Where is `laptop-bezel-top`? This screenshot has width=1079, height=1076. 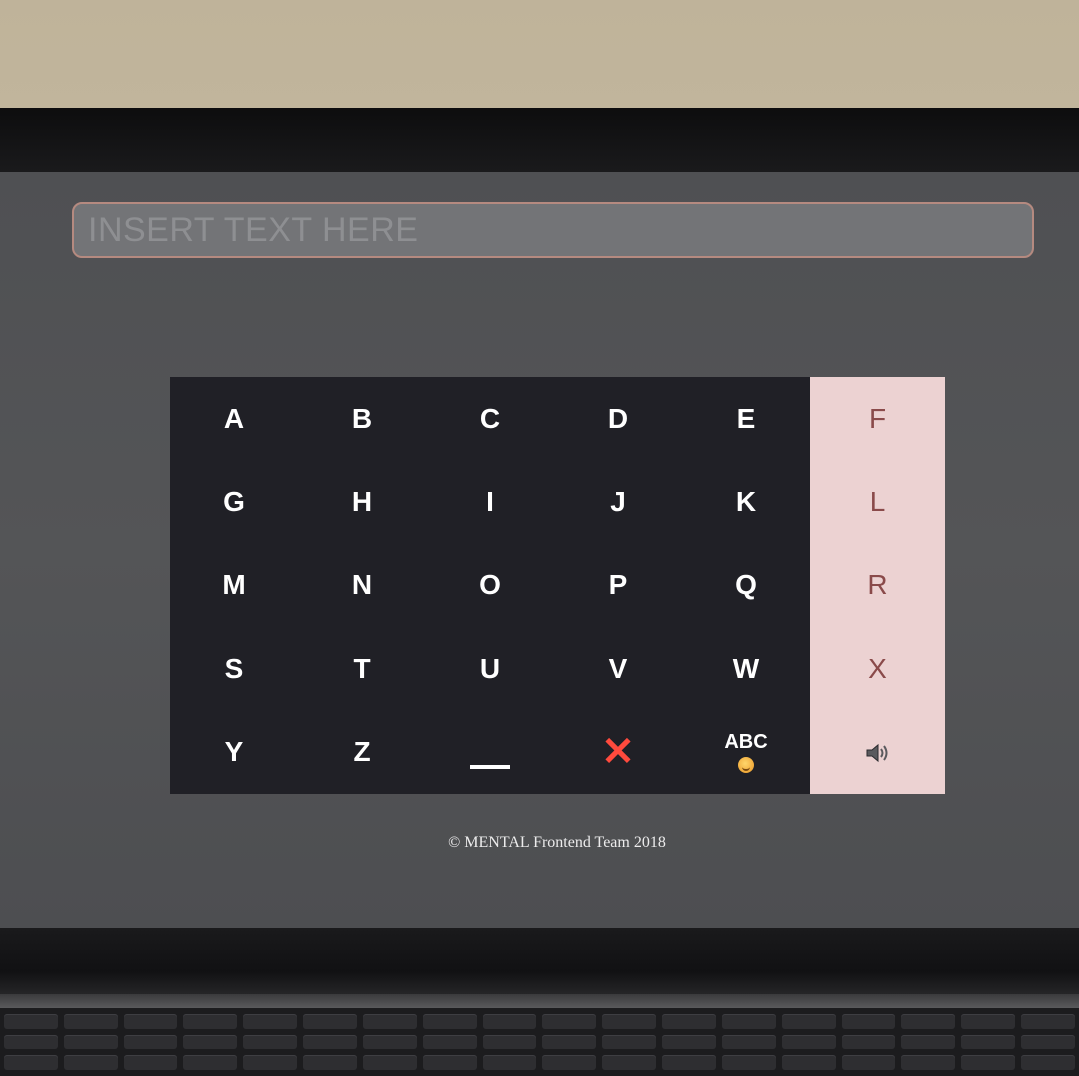 laptop-bezel-top is located at coordinates (539, 143).